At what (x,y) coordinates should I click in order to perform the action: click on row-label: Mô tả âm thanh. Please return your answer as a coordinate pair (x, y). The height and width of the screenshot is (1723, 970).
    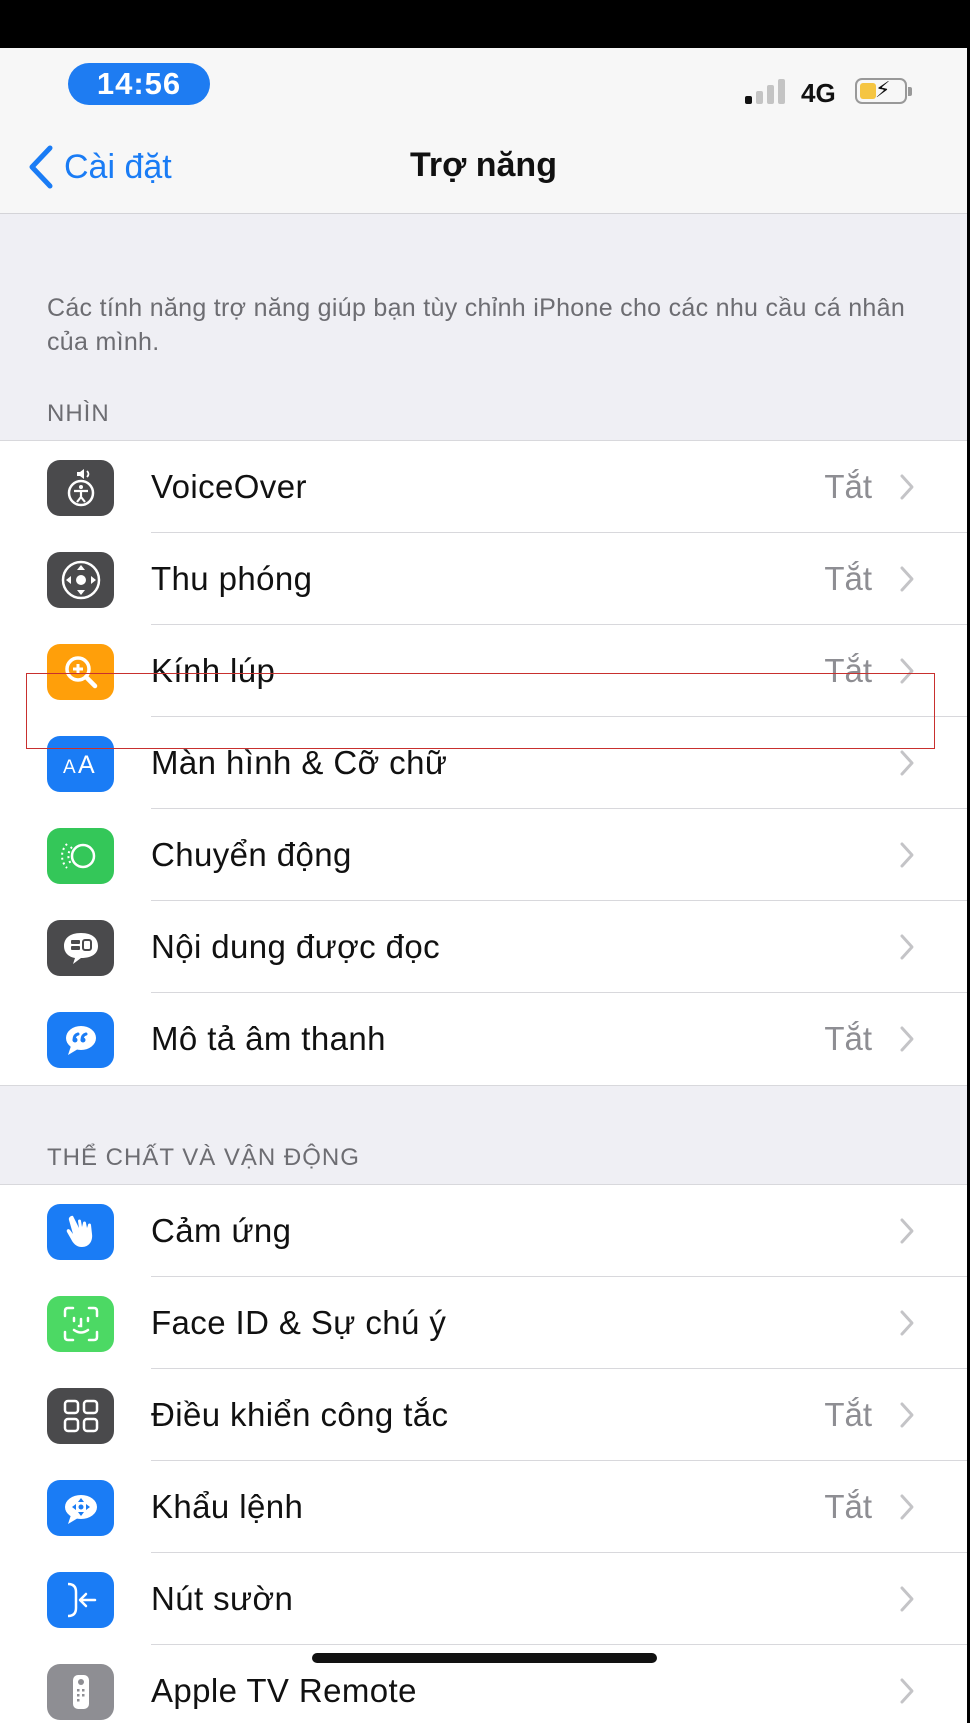
    Looking at the image, I should click on (268, 1038).